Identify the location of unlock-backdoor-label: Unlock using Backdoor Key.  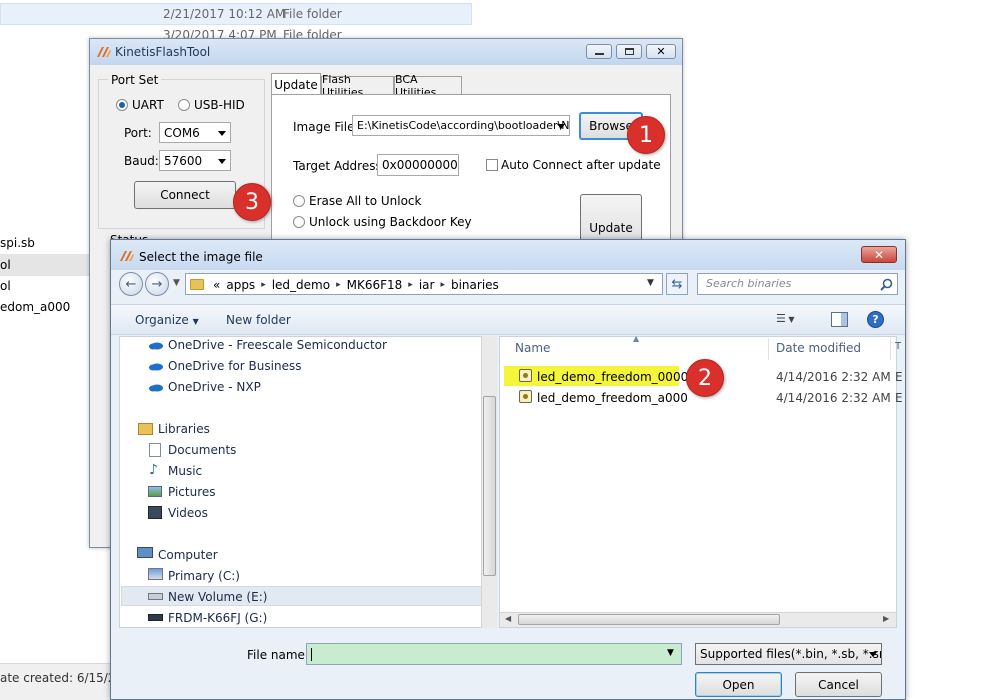
(390, 222).